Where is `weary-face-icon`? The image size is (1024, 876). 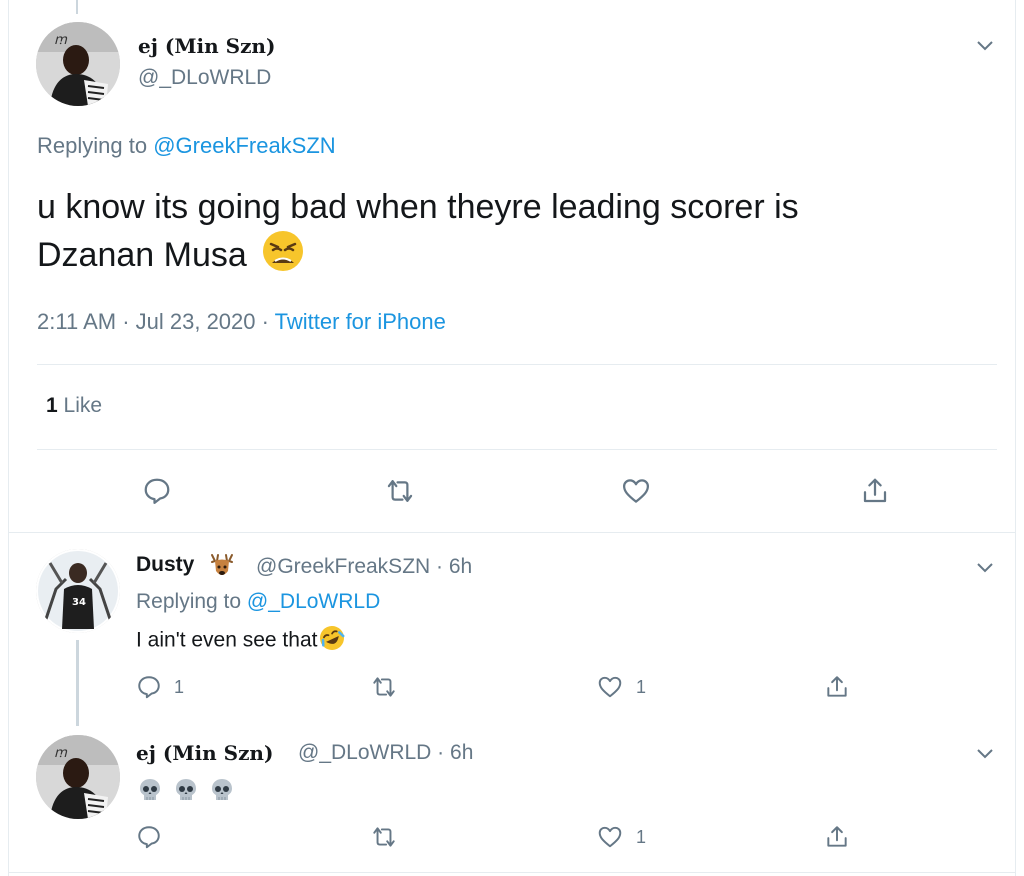 weary-face-icon is located at coordinates (283, 257).